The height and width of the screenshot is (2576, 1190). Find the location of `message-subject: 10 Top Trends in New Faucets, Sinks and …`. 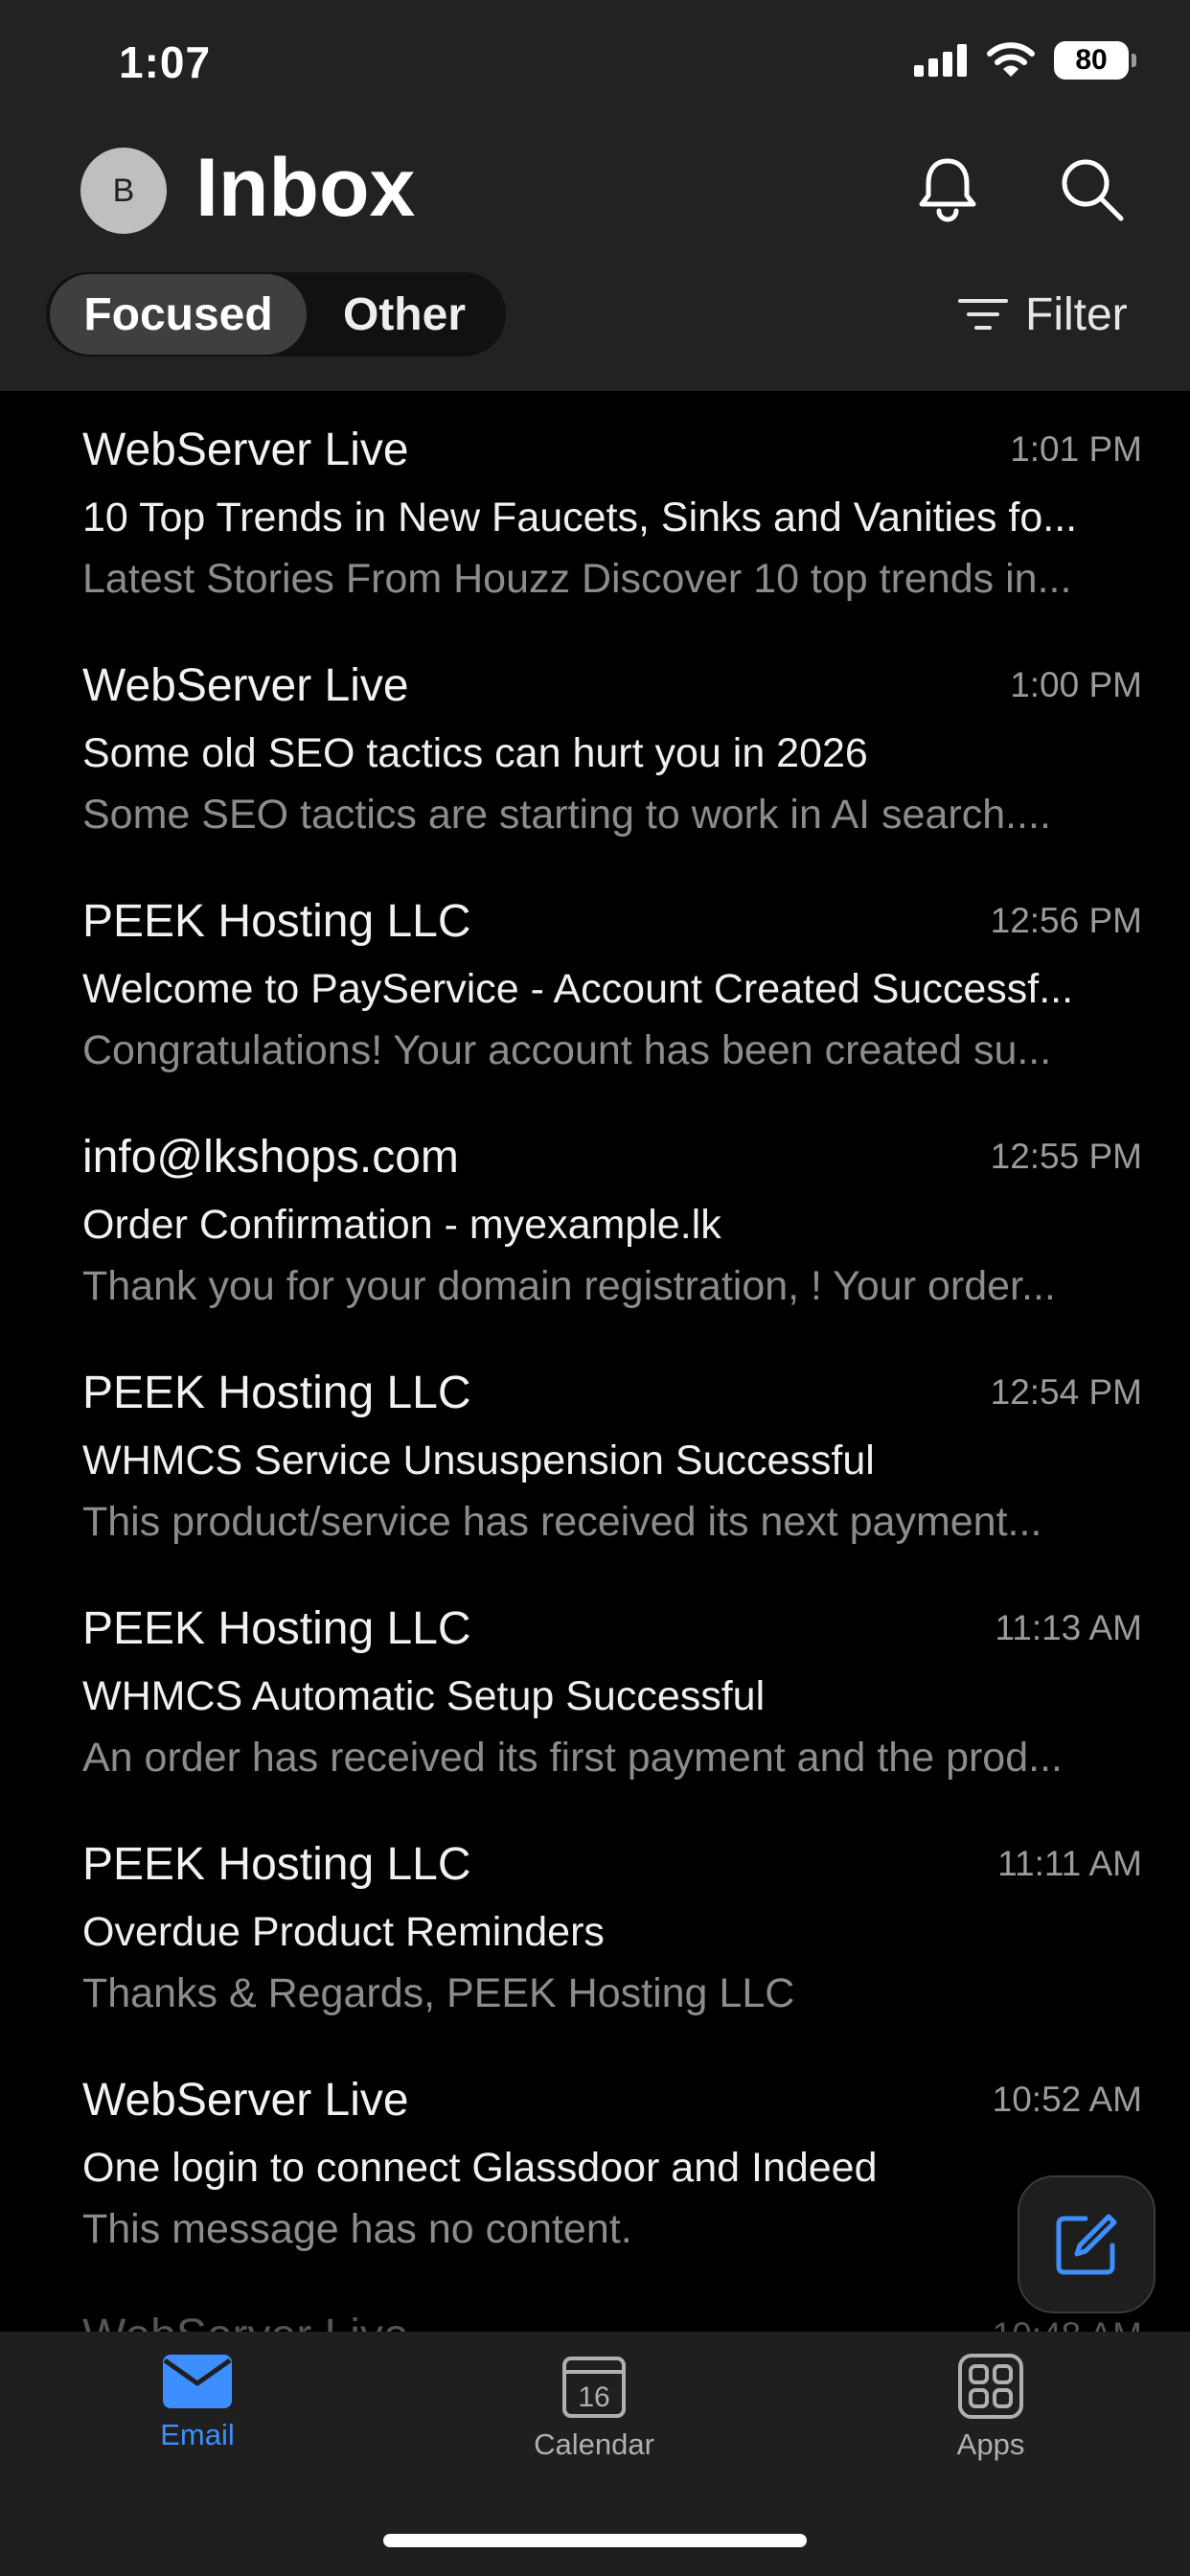

message-subject: 10 Top Trends in New Faucets, Sinks and … is located at coordinates (580, 517).